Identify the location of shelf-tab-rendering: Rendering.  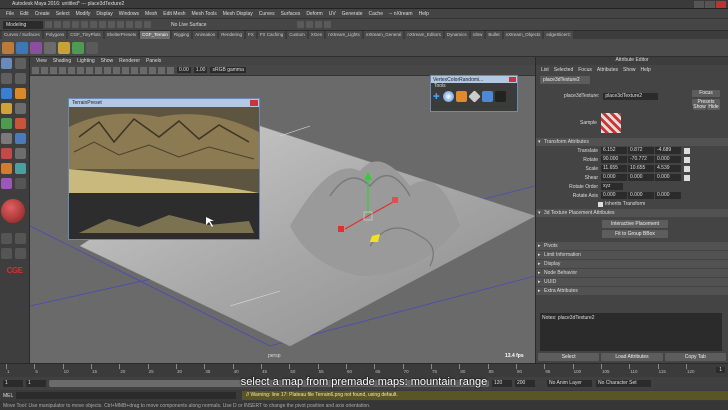
(231, 35).